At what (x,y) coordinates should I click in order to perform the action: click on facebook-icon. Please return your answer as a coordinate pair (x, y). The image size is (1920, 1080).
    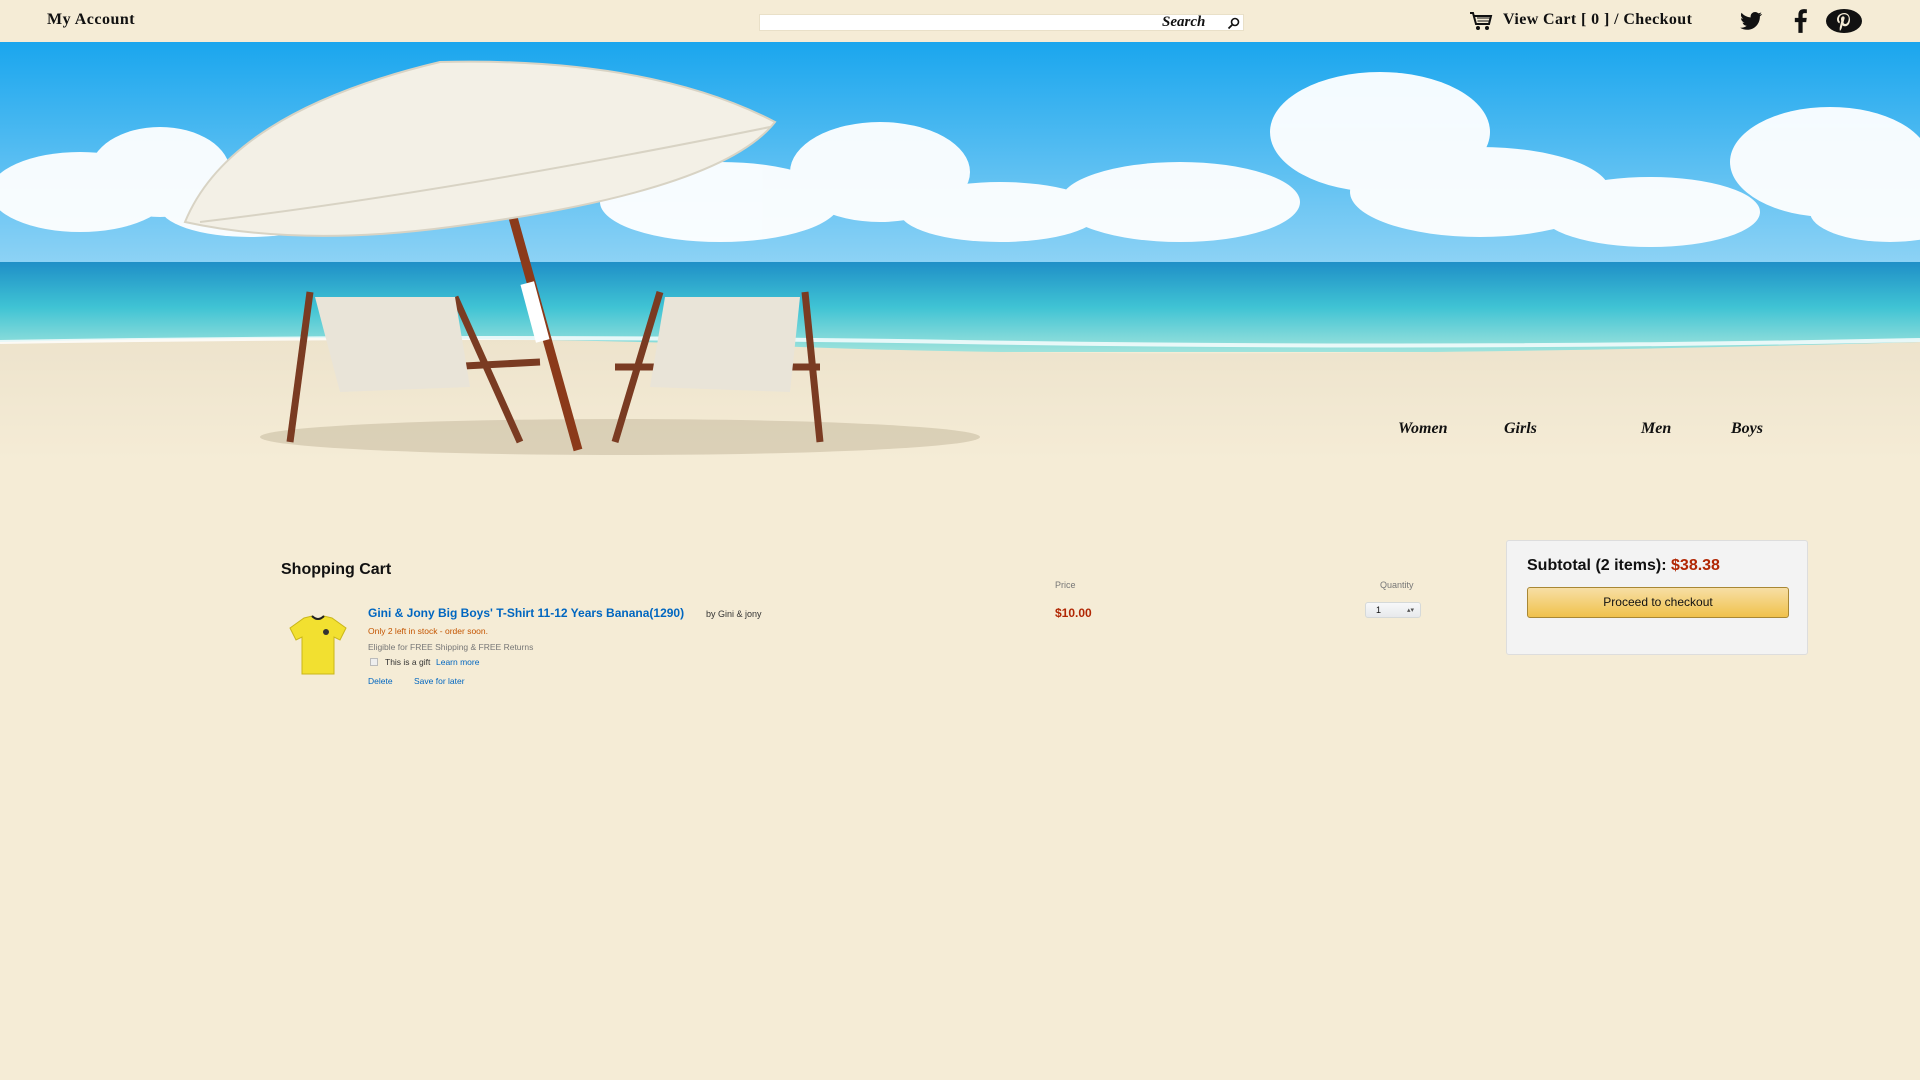
    Looking at the image, I should click on (1801, 21).